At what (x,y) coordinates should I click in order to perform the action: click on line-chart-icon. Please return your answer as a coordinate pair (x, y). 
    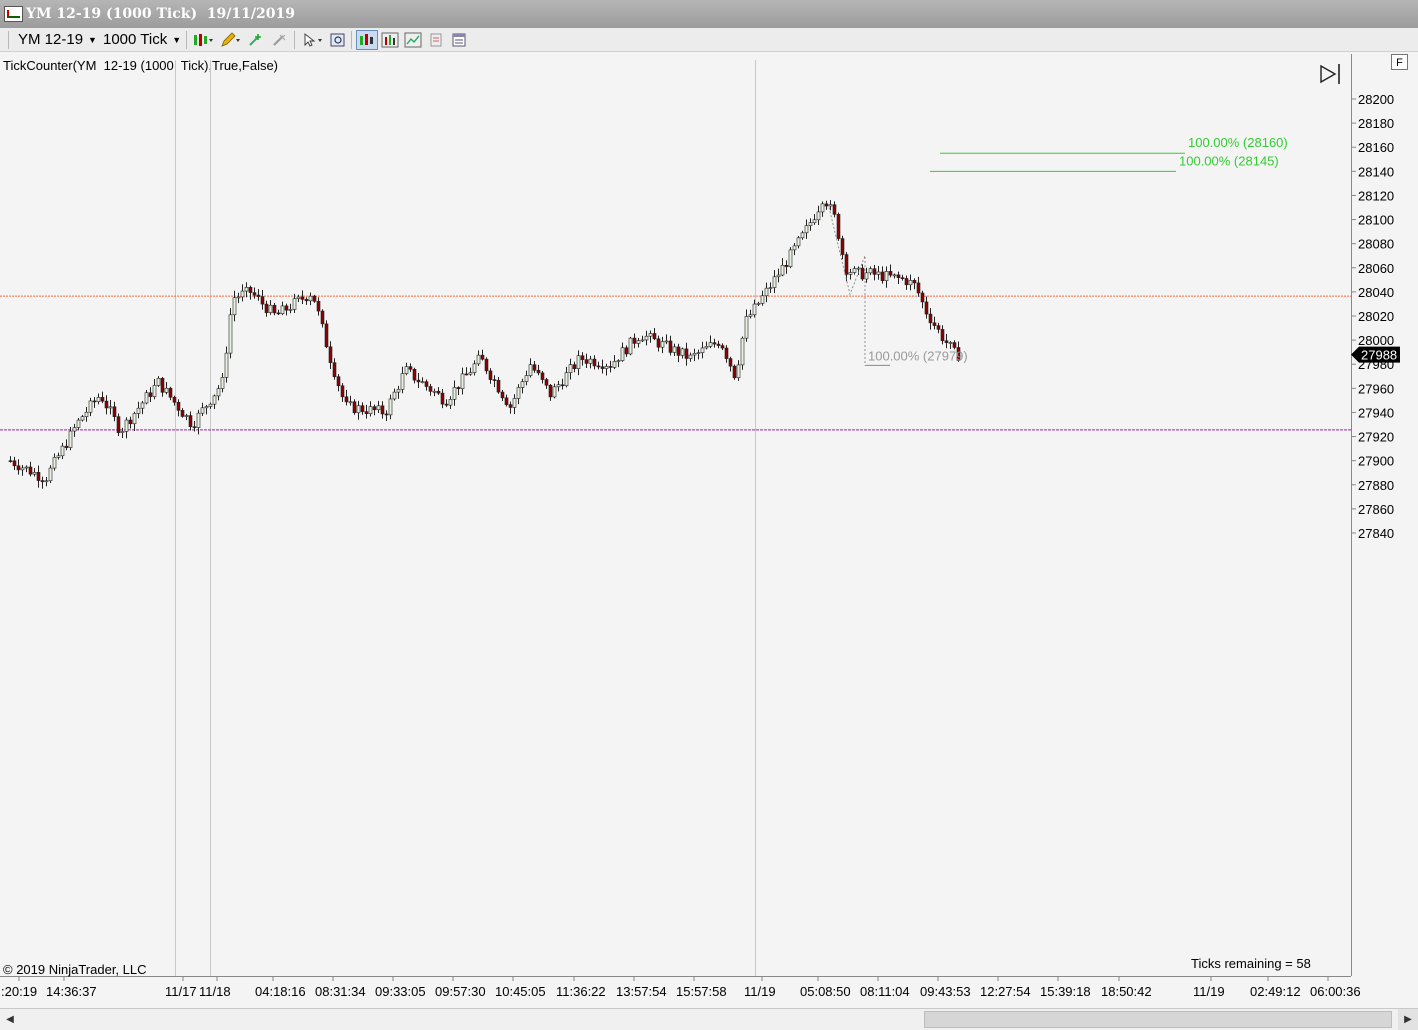
    Looking at the image, I should click on (413, 40).